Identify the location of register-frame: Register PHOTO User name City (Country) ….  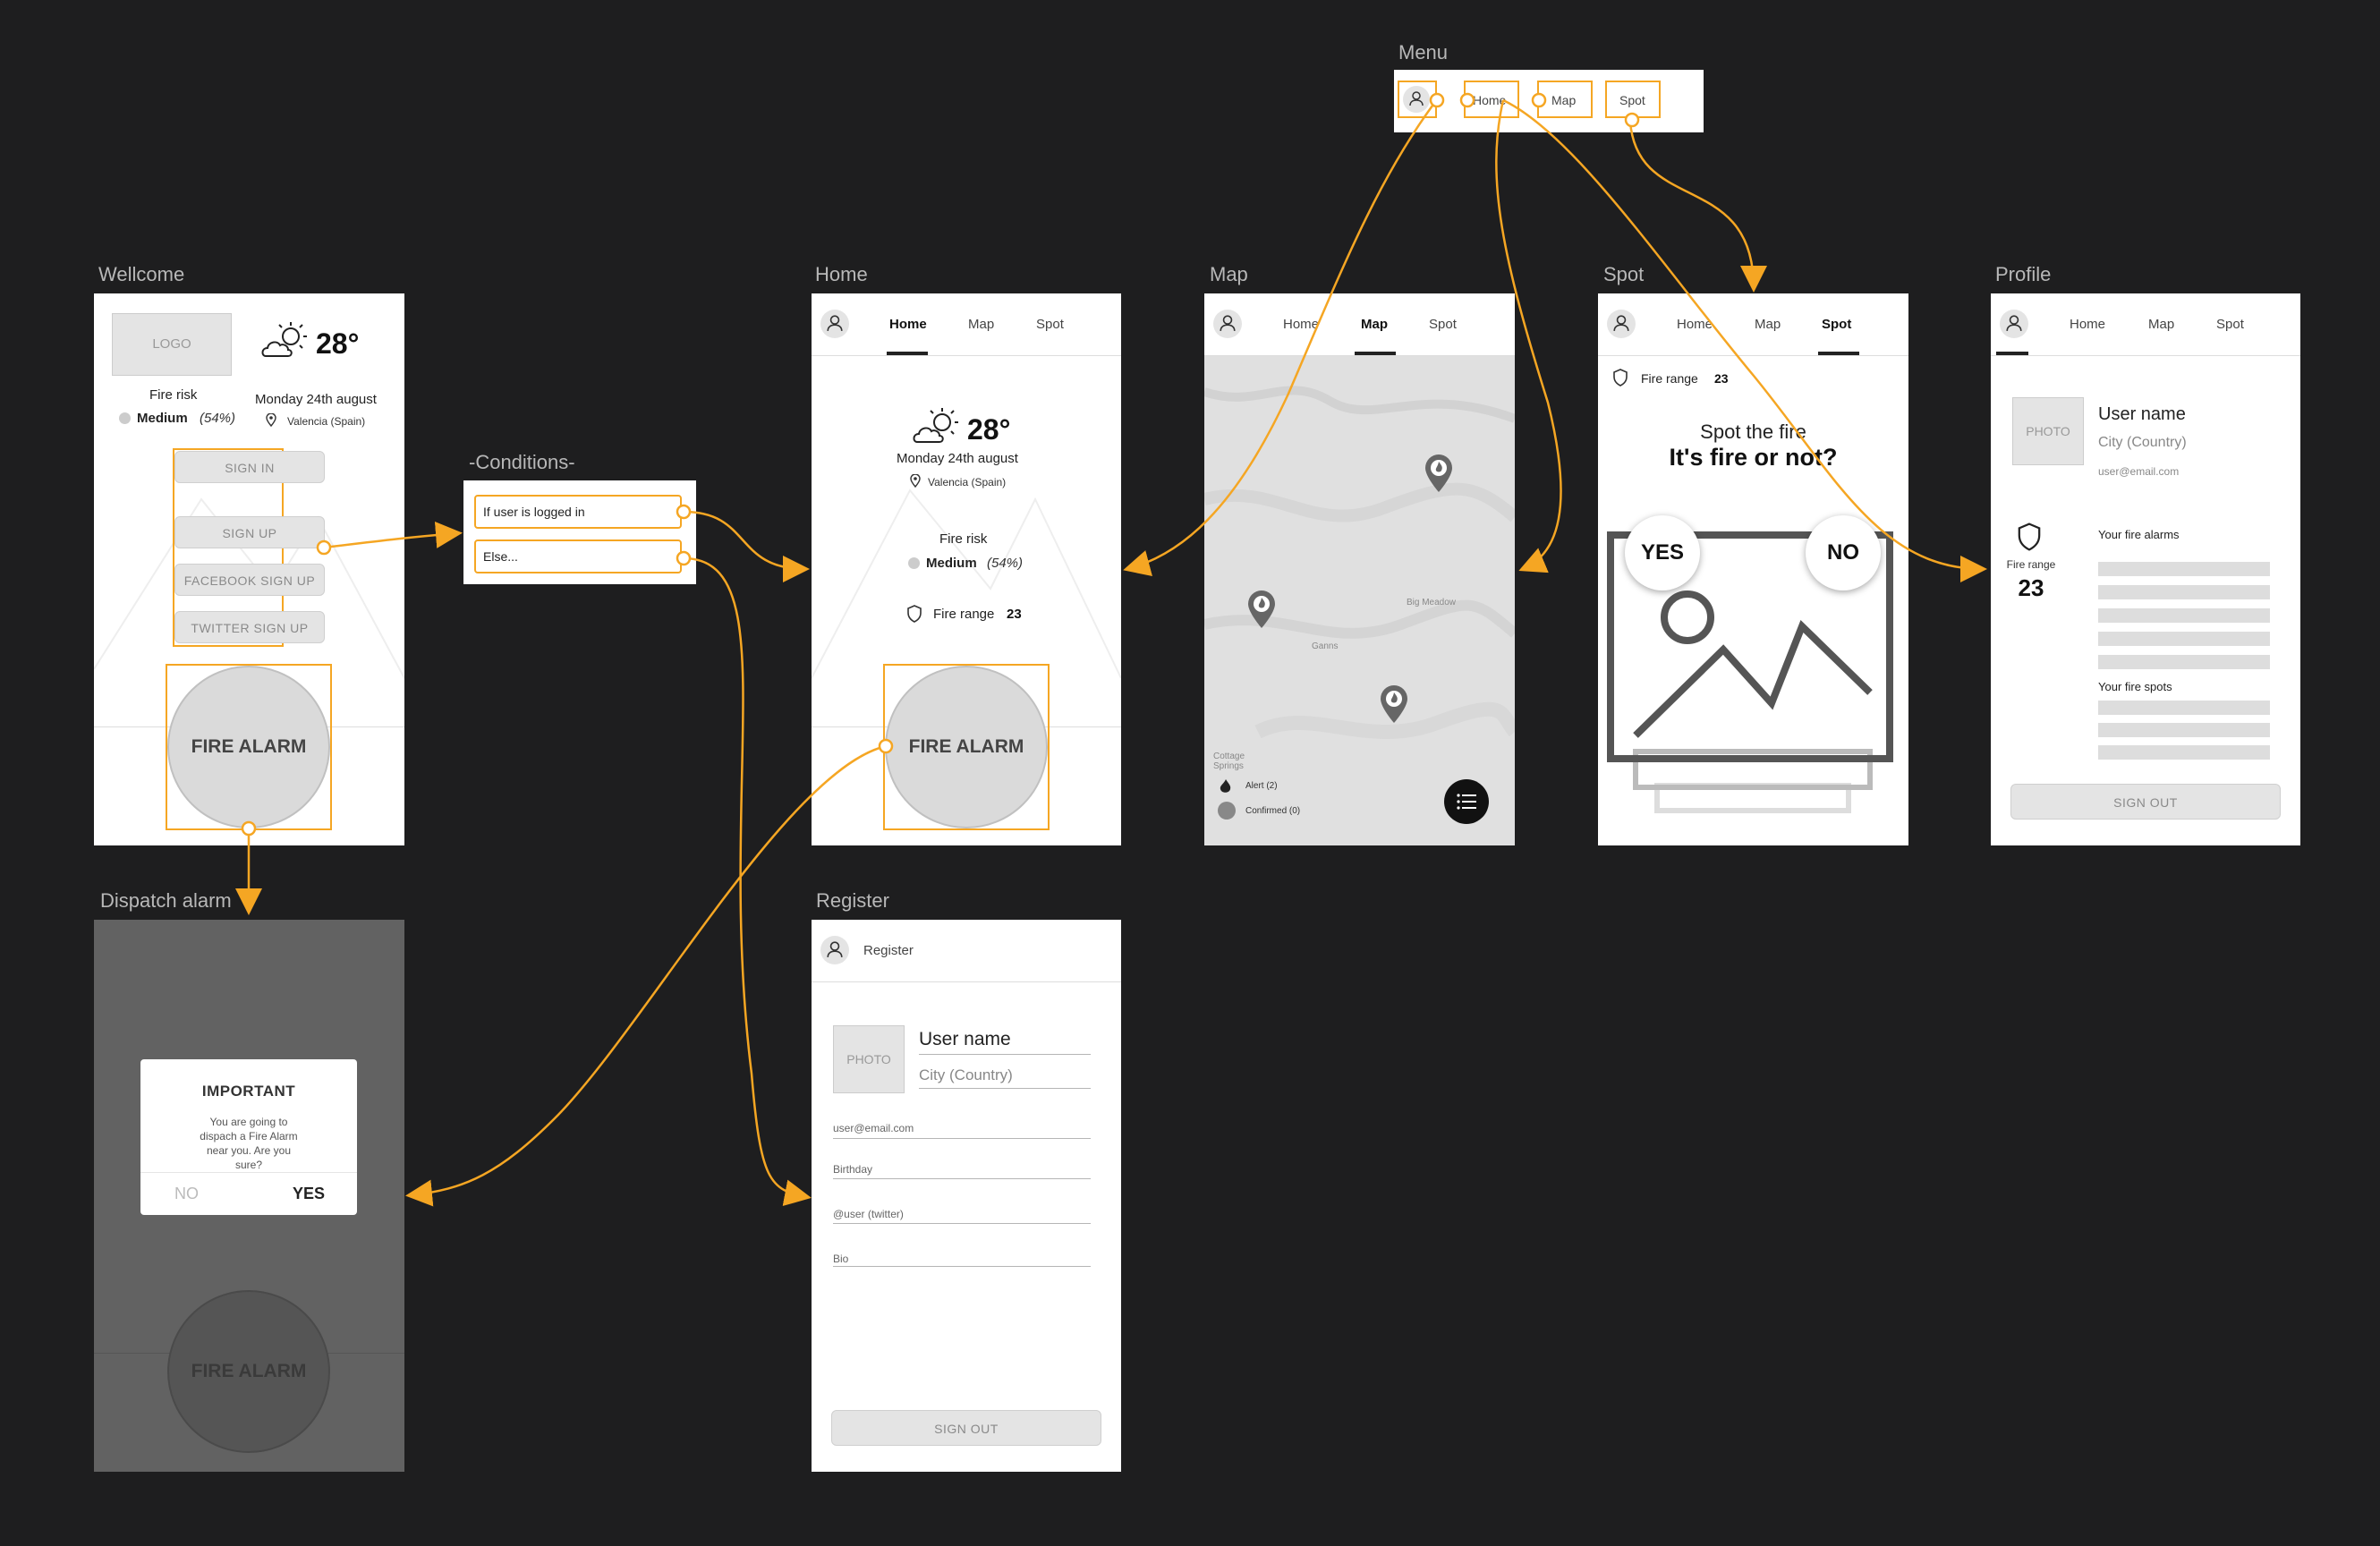
(966, 1196).